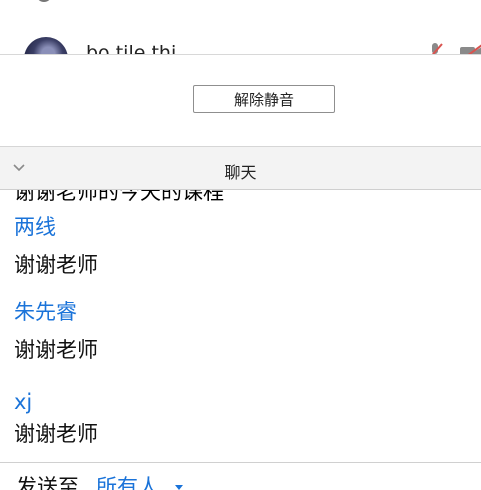  Describe the element at coordinates (47, 482) in the screenshot. I see `send-to-label: 发送至` at that location.